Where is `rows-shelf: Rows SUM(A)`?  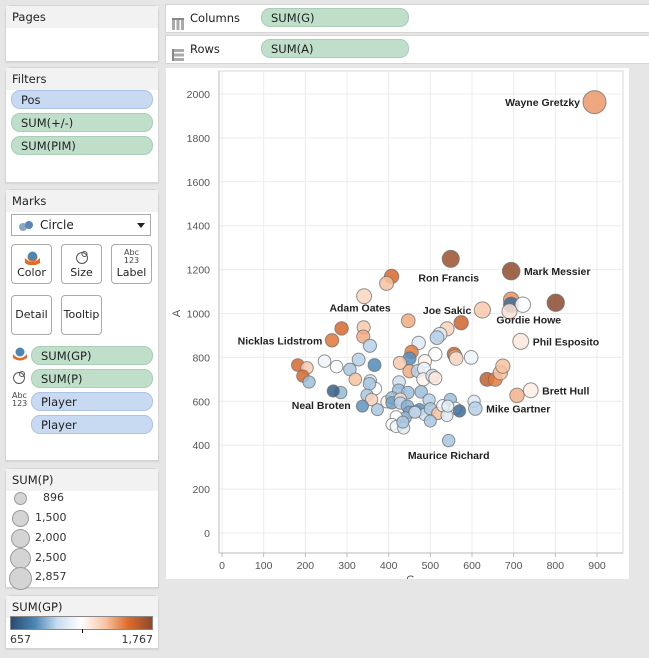
rows-shelf: Rows SUM(A) is located at coordinates (407, 49).